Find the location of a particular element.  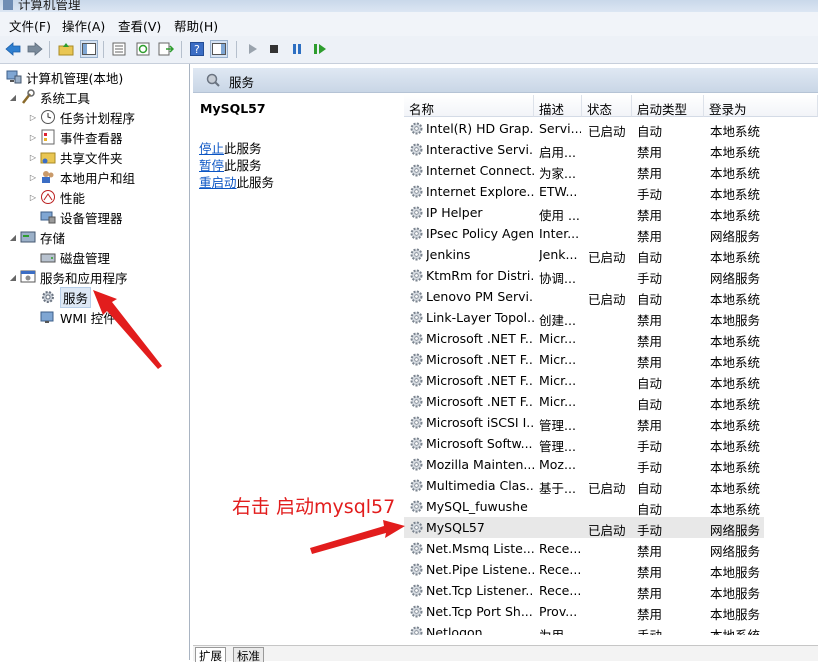

pause-service-link: 暂停 is located at coordinates (211, 165).